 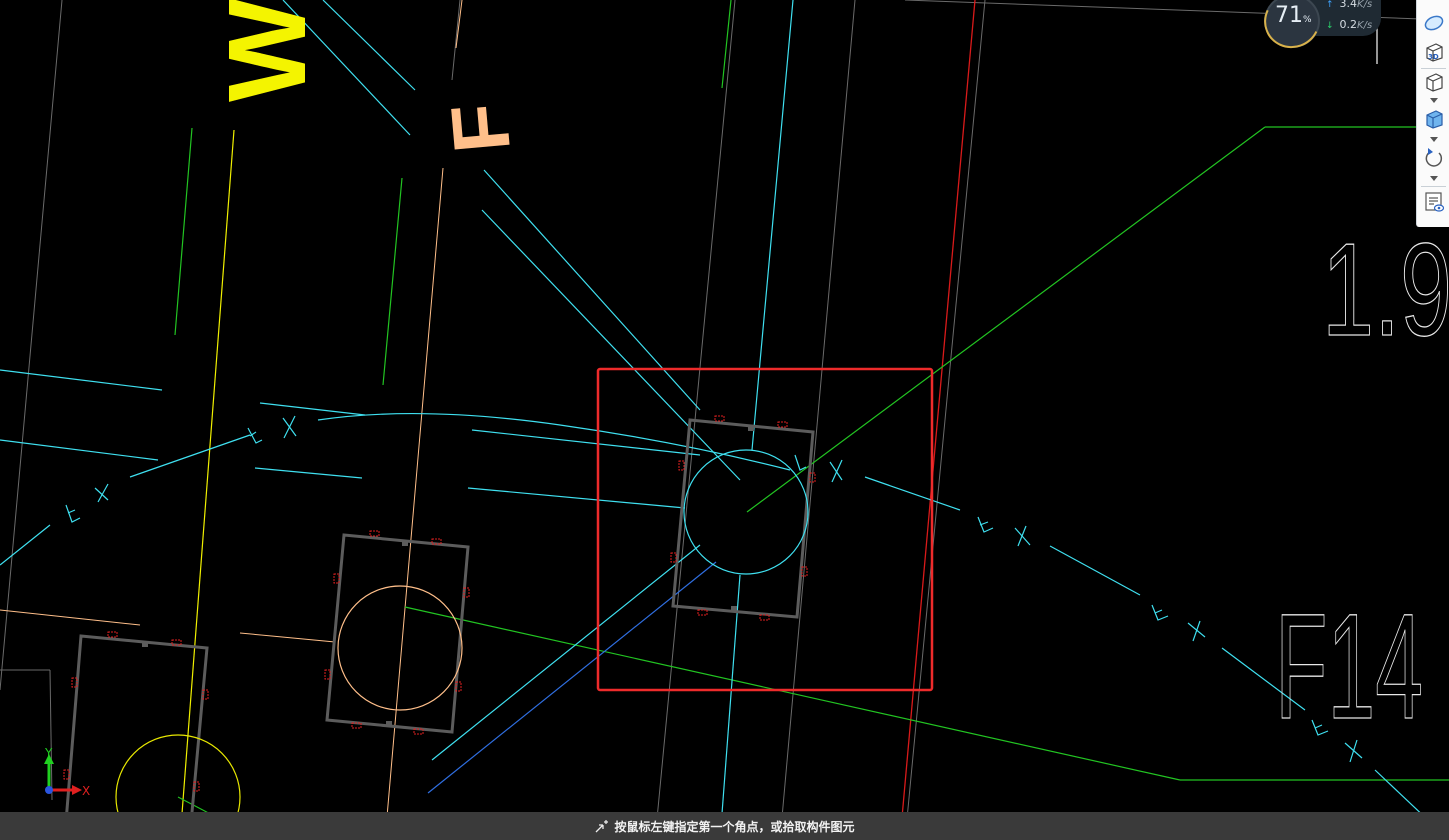 I want to click on box-dropdown-caret, so click(x=1434, y=100).